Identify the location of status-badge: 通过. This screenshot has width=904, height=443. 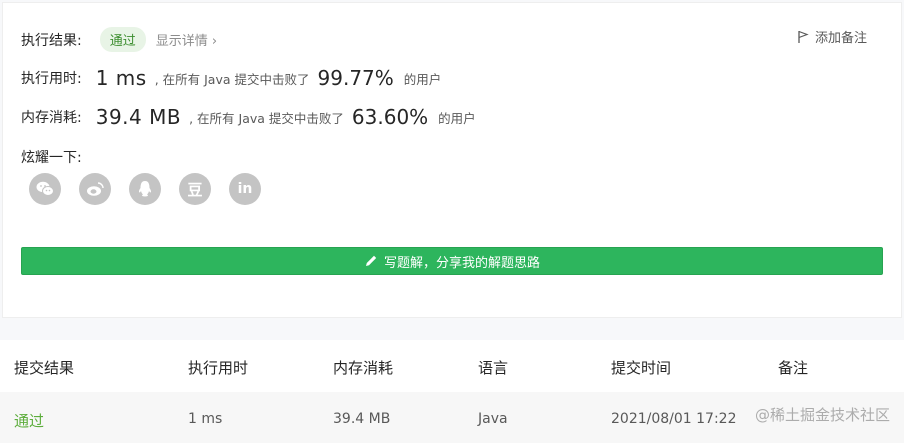
(122, 39).